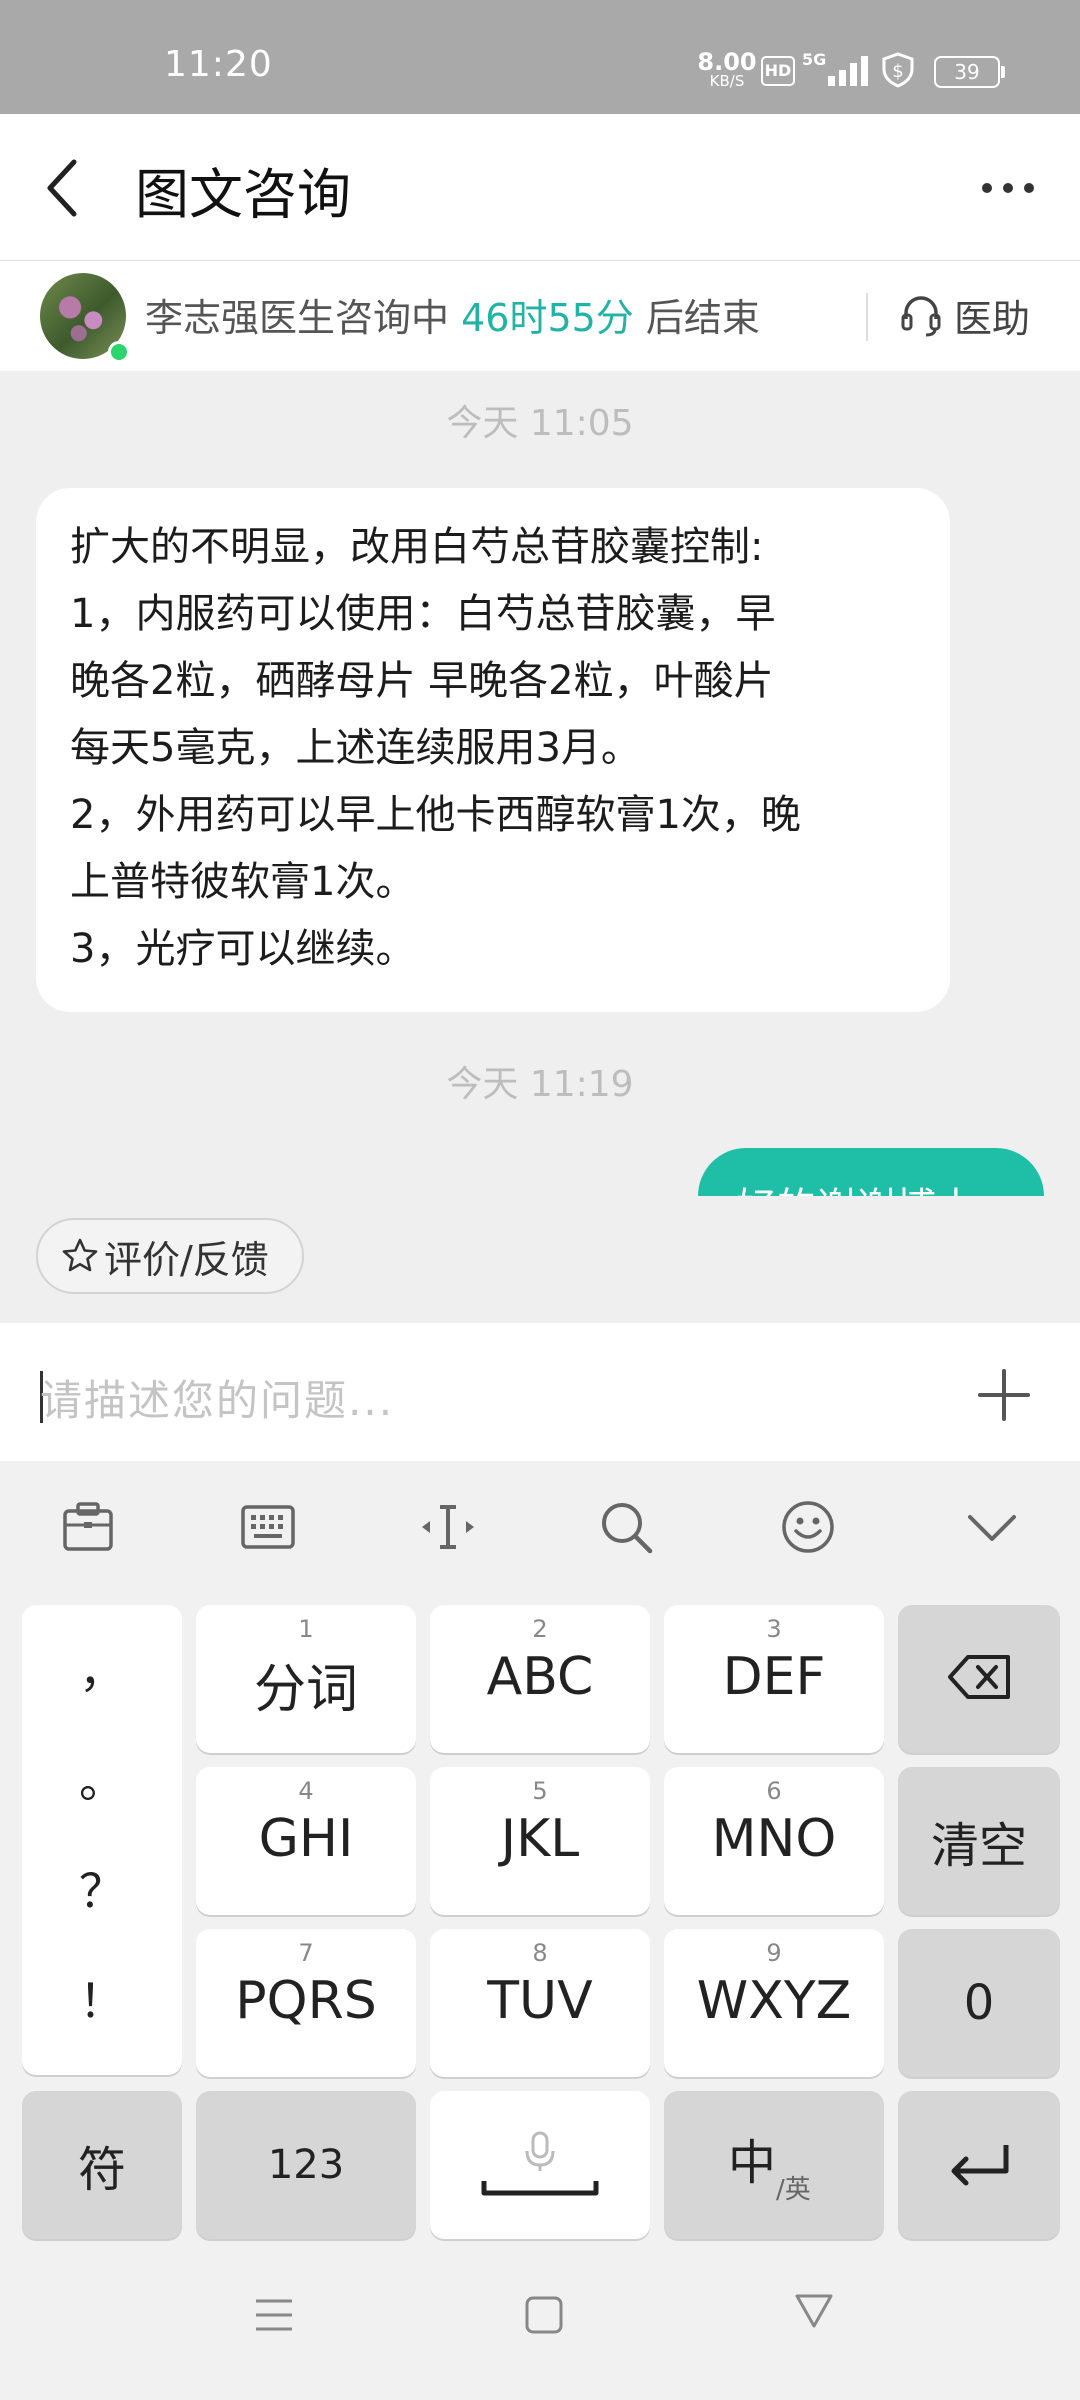 The height and width of the screenshot is (2400, 1080). Describe the element at coordinates (992, 318) in the screenshot. I see `assistant-label: 医助` at that location.